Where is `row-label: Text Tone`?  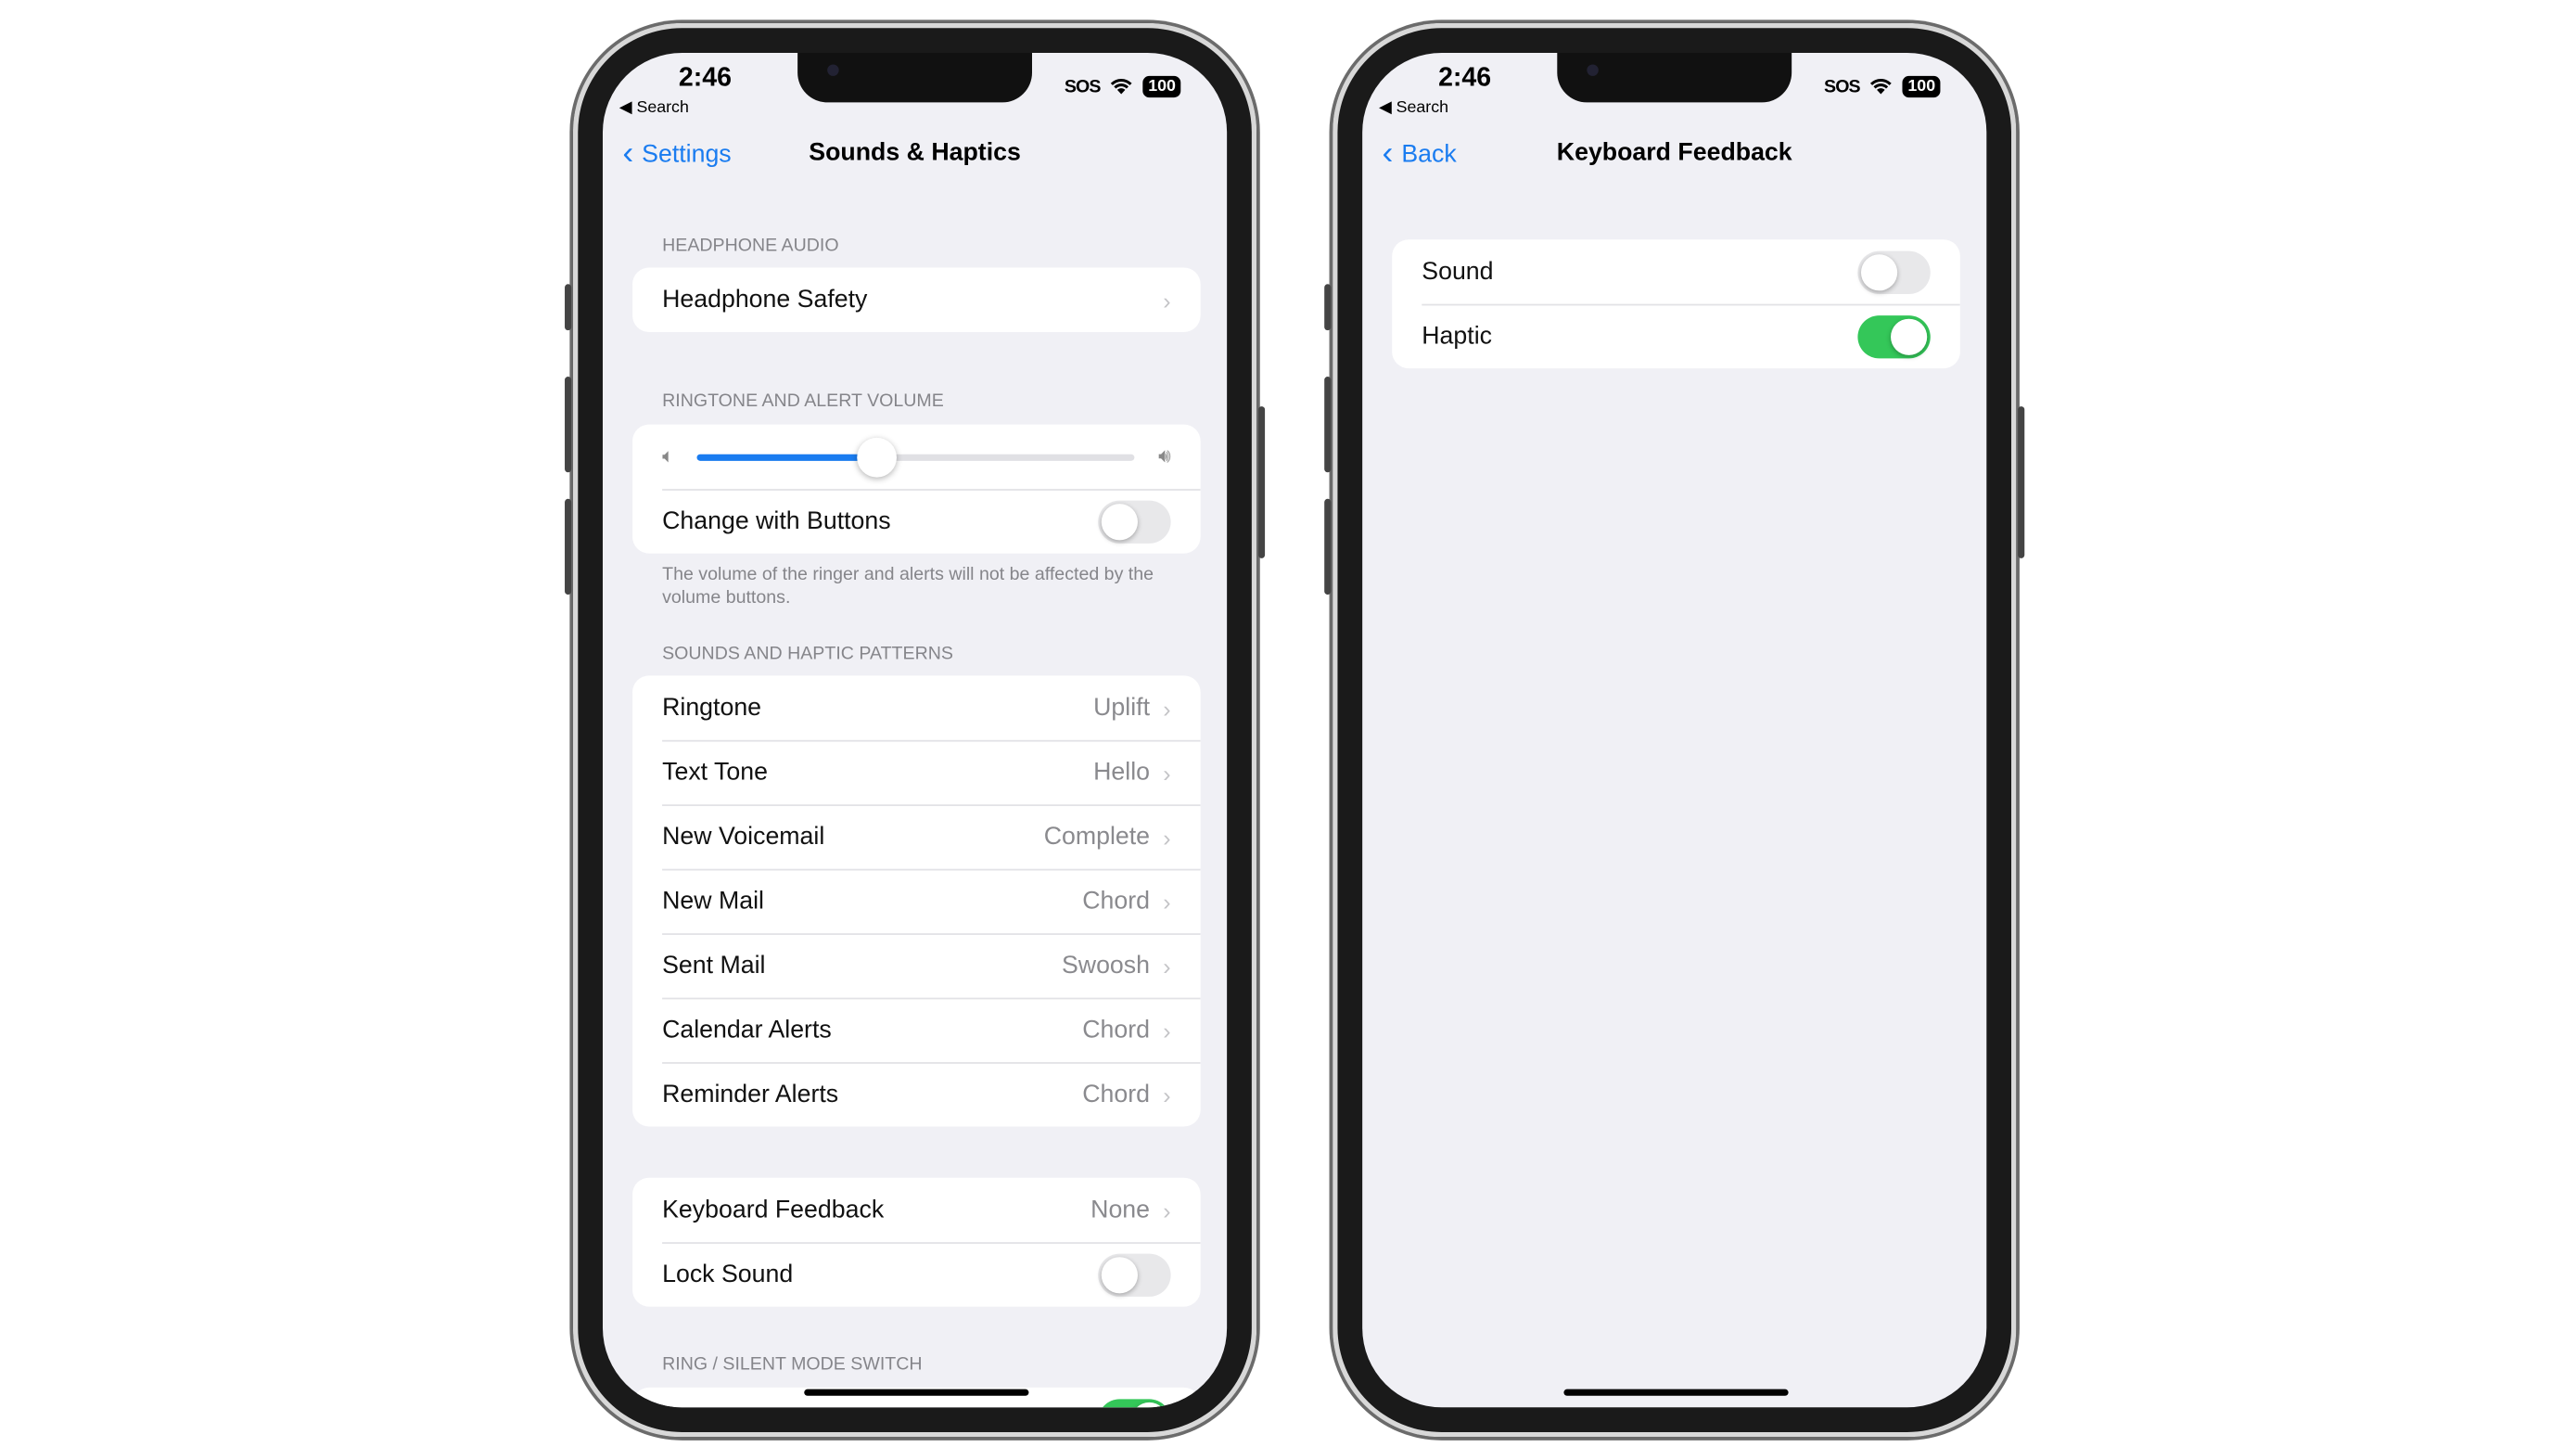
row-label: Text Tone is located at coordinates (715, 772).